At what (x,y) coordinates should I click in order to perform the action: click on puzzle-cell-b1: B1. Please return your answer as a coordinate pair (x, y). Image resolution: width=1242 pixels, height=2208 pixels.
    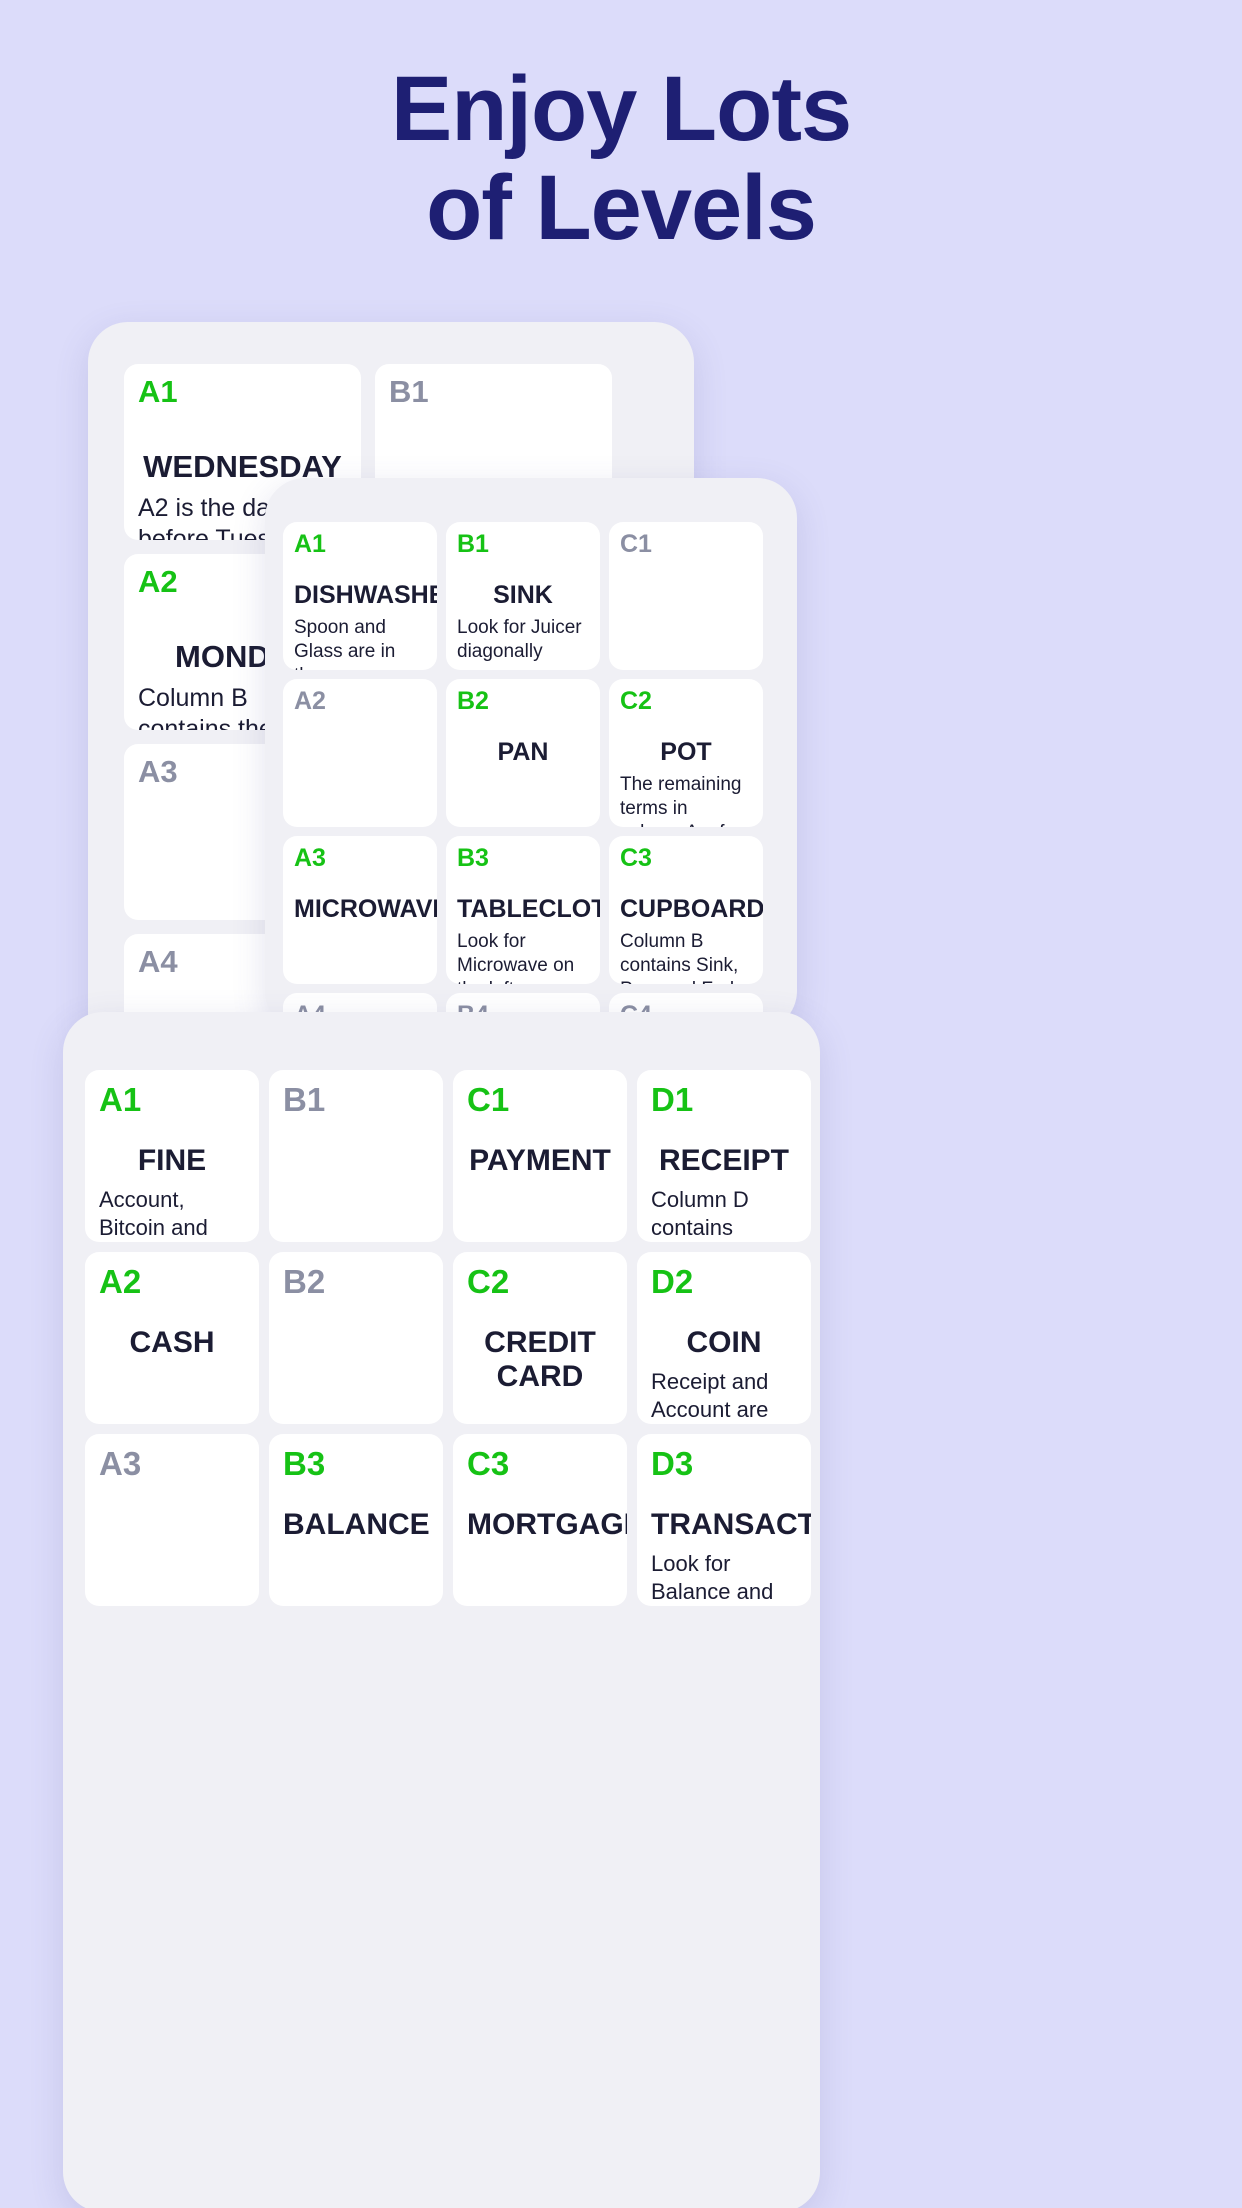
    Looking at the image, I should click on (356, 1156).